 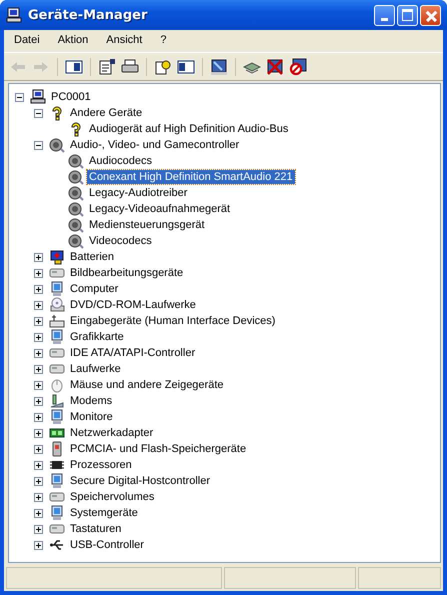 I want to click on uninstall-icon, so click(x=275, y=66).